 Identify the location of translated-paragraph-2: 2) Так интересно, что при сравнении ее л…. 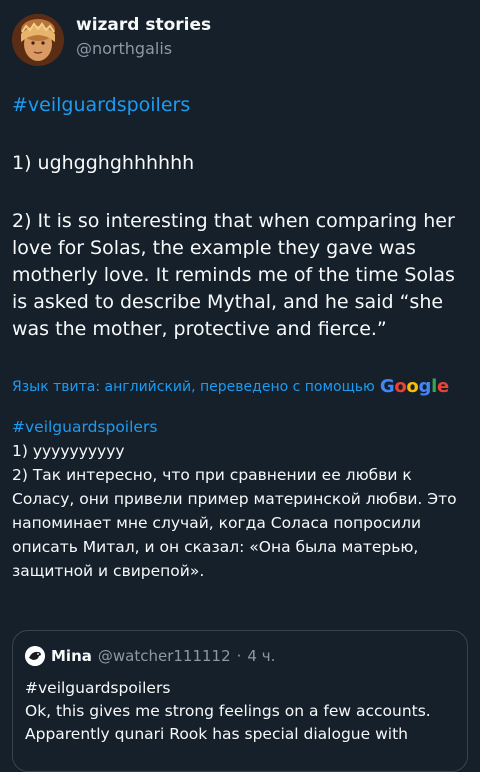
(234, 523).